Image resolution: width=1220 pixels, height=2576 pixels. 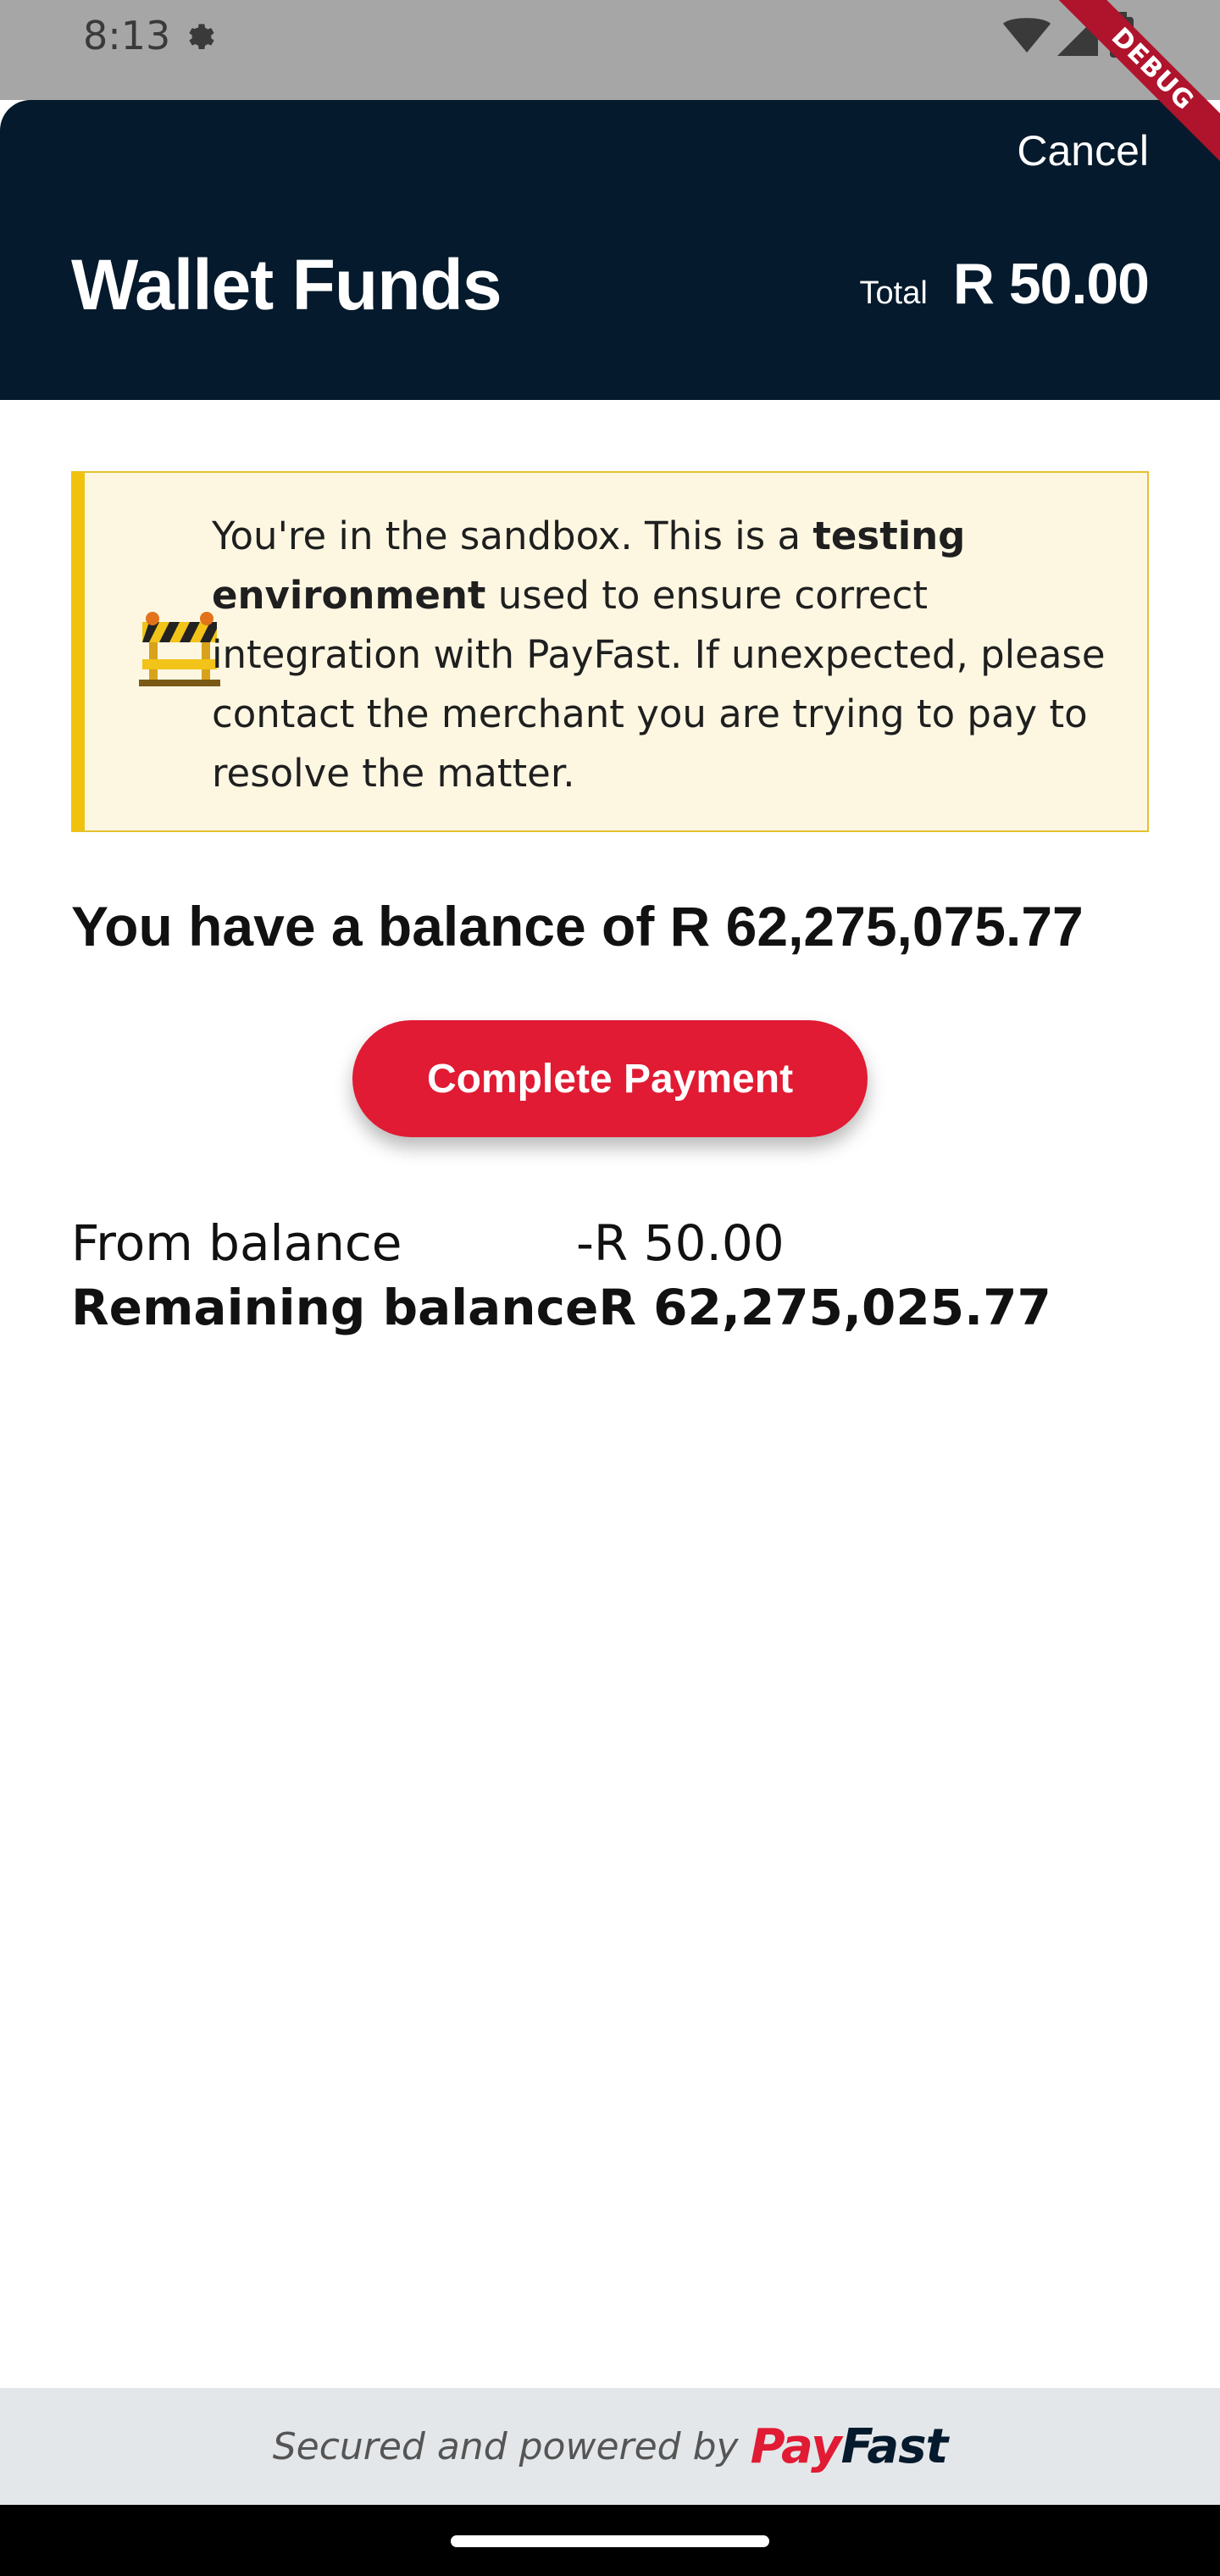 I want to click on page-title: Wallet Funds, so click(x=286, y=285).